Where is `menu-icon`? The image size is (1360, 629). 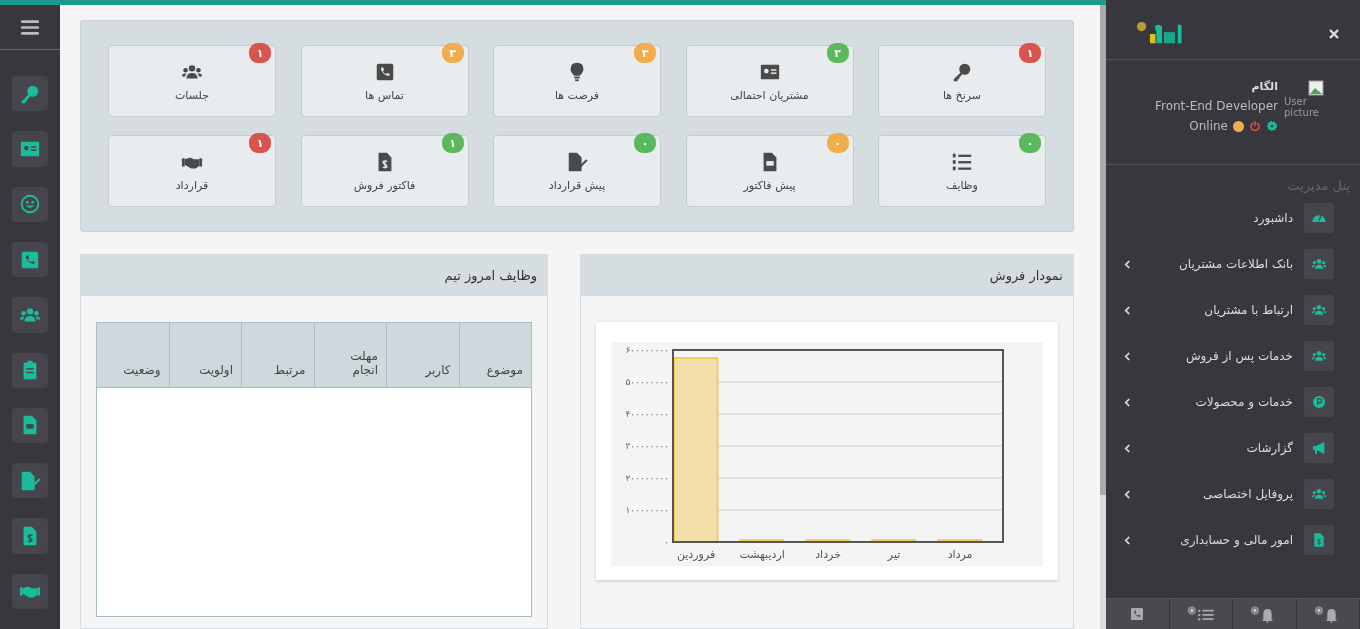 menu-icon is located at coordinates (30, 27).